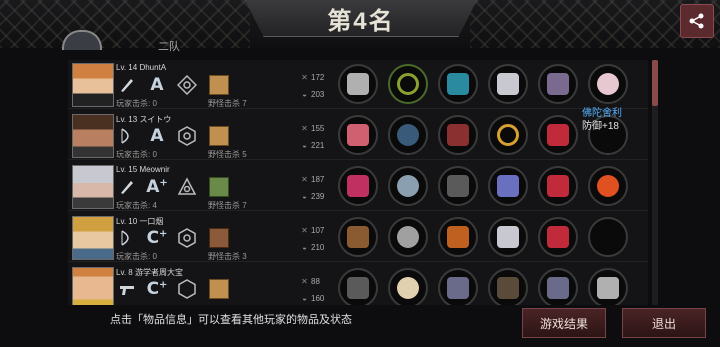 This screenshot has height=347, width=720. I want to click on player-kills: 玩家击杀: 4, so click(136, 205).